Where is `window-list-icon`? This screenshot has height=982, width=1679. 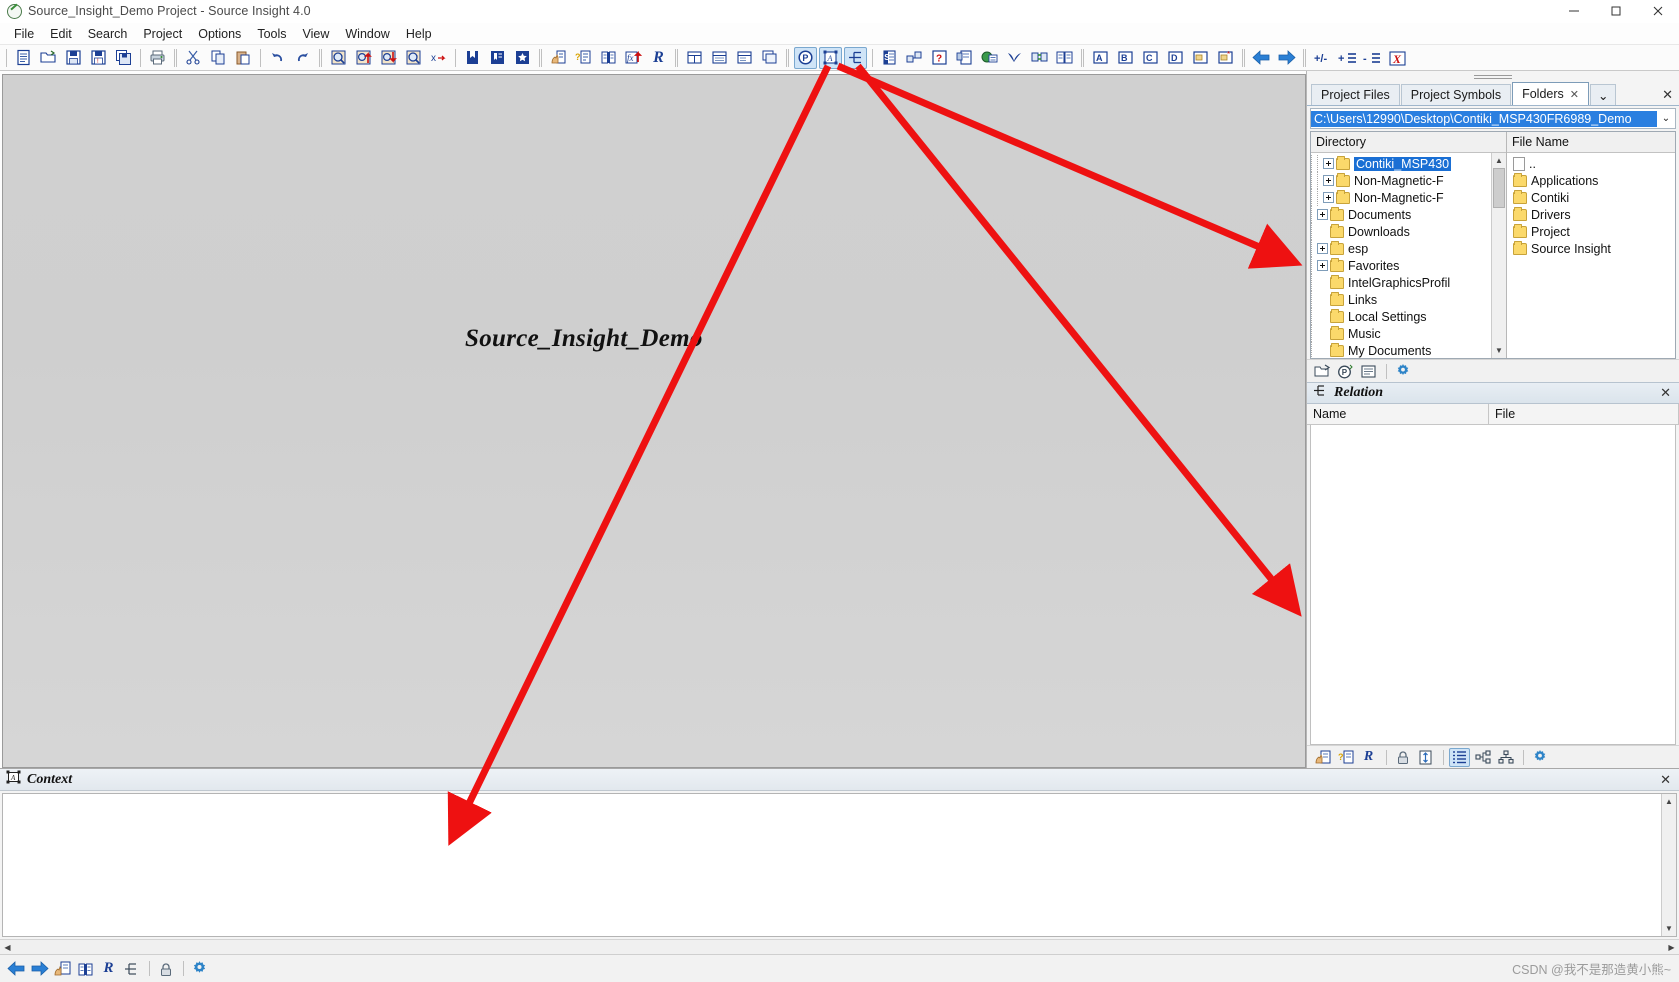
window-list-icon is located at coordinates (1200, 58).